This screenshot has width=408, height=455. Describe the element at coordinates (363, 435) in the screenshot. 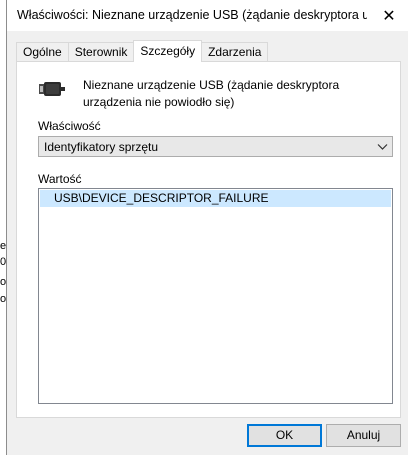

I see `cancel-button: Anuluj` at that location.